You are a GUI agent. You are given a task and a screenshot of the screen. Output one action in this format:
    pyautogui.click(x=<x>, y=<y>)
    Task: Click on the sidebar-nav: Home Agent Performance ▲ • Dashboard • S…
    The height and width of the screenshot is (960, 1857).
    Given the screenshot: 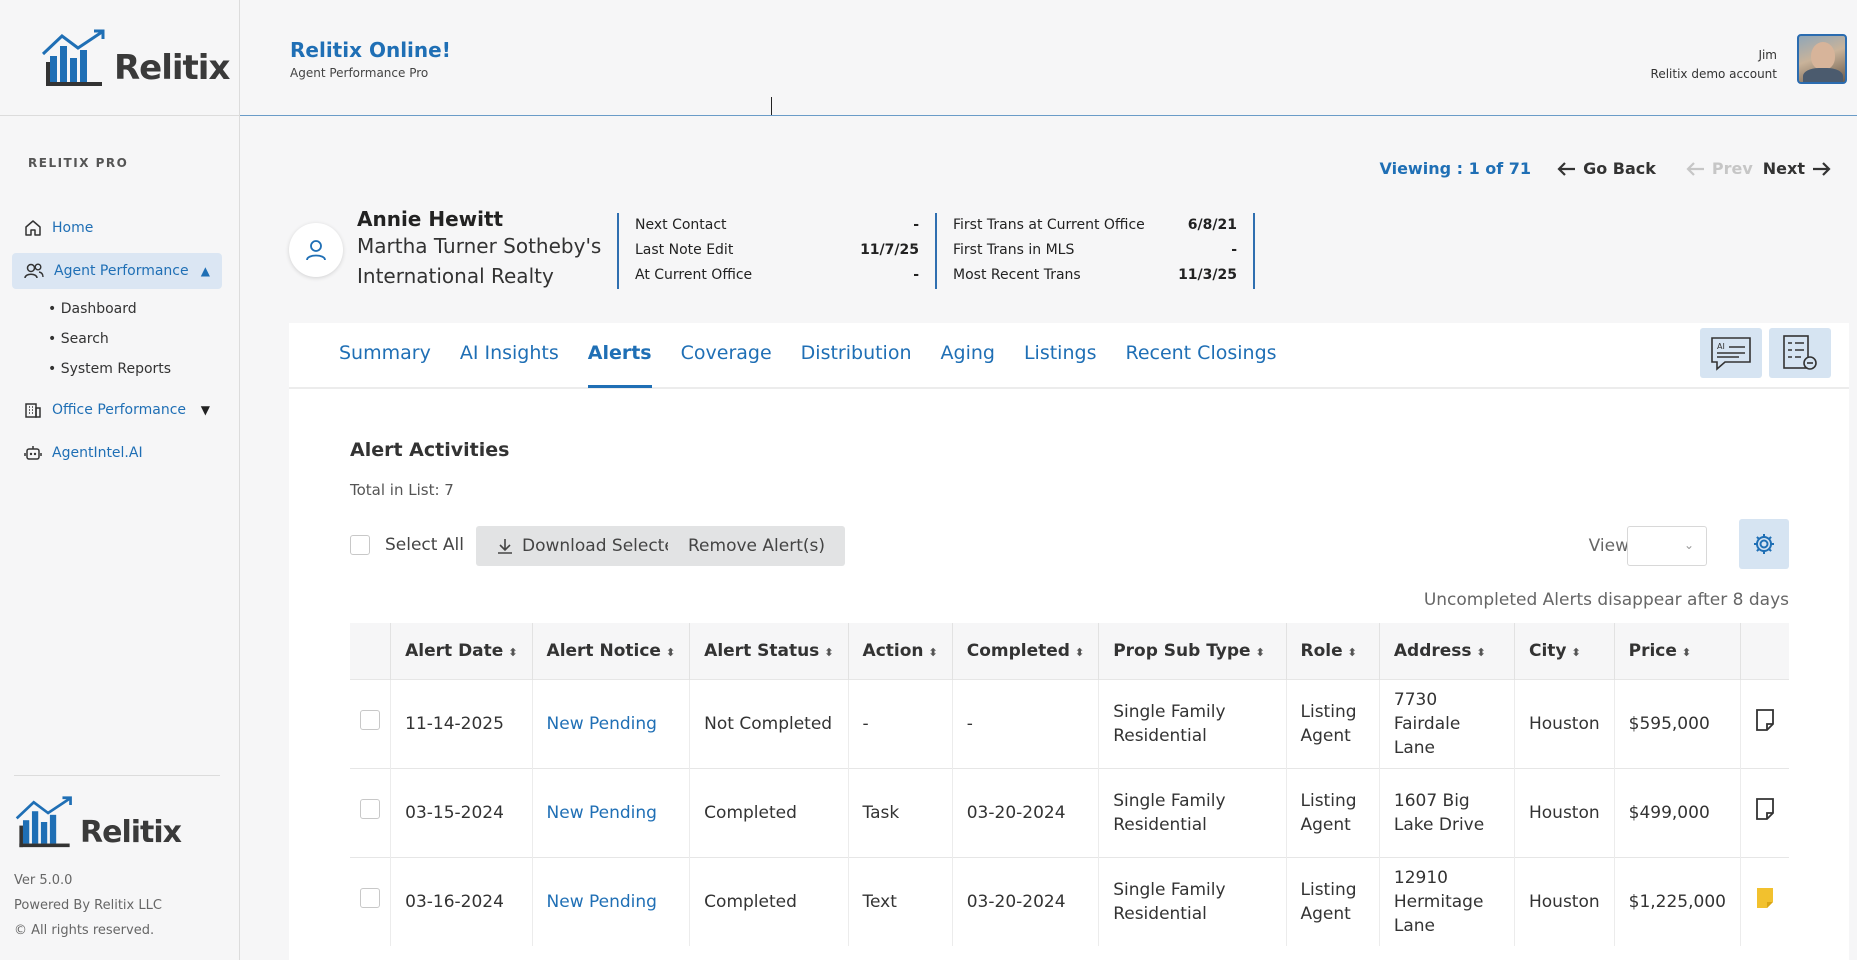 What is the action you would take?
    pyautogui.click(x=117, y=344)
    